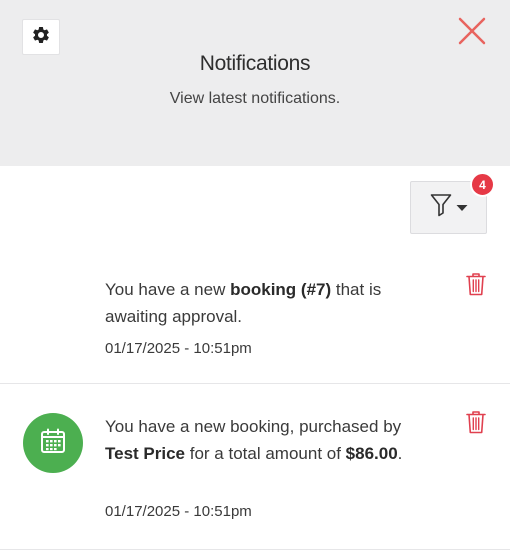 This screenshot has width=510, height=552. I want to click on close-button, so click(472, 33).